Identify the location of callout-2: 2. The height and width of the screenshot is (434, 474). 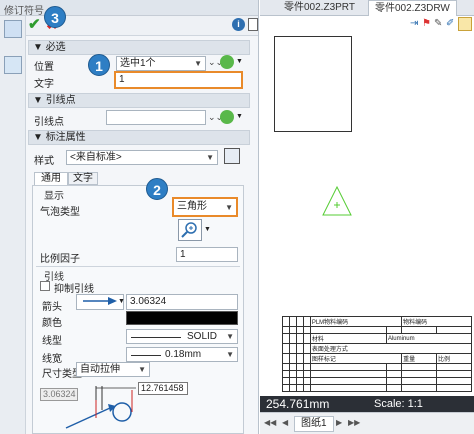
(157, 189).